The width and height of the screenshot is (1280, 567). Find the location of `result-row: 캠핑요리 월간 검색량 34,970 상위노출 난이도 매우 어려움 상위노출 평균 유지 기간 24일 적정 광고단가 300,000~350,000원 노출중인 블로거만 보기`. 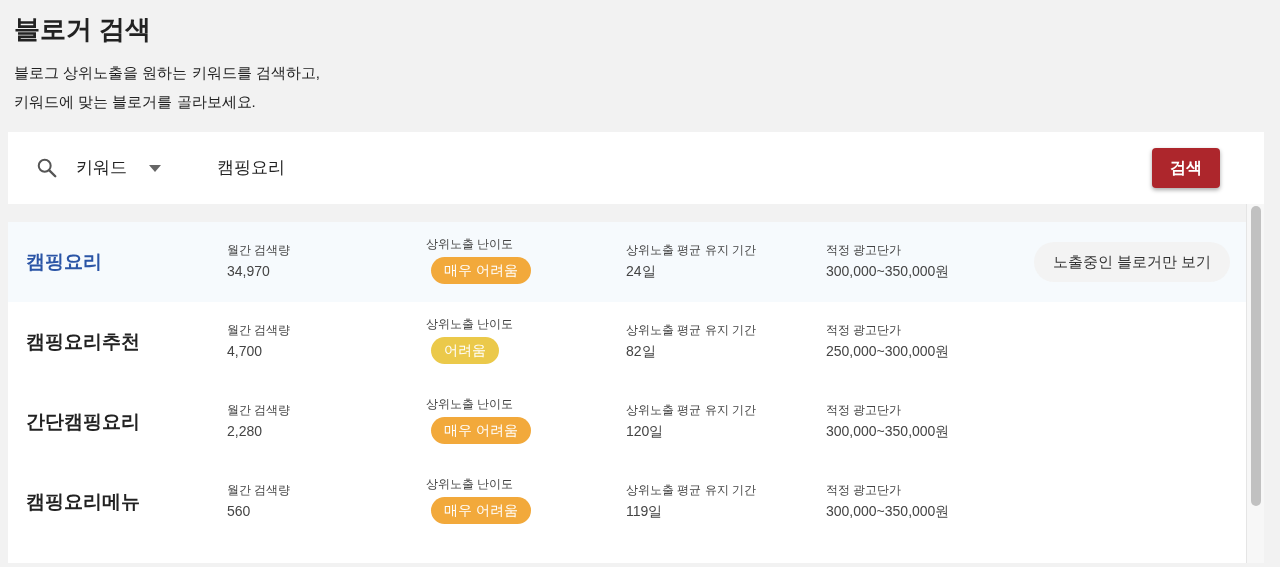

result-row: 캠핑요리 월간 검색량 34,970 상위노출 난이도 매우 어려움 상위노출 평균 유지 기간 24일 적정 광고단가 300,000~350,000원 노출중인 블로거만 보기 is located at coordinates (627, 262).